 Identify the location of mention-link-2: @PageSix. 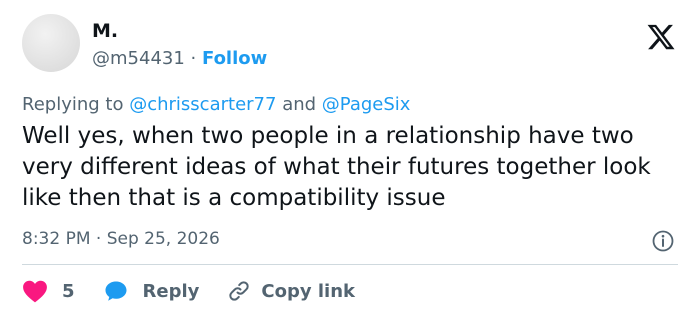
(366, 104).